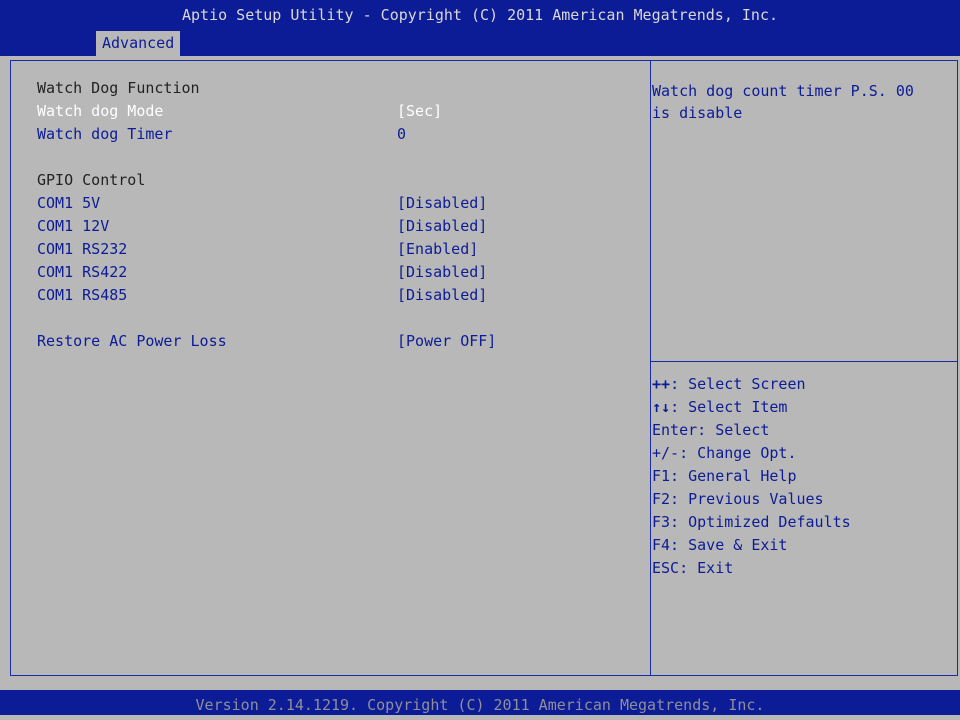 Image resolution: width=960 pixels, height=720 pixels. Describe the element at coordinates (91, 180) in the screenshot. I see `gpio-section-heading: GPIO Control` at that location.